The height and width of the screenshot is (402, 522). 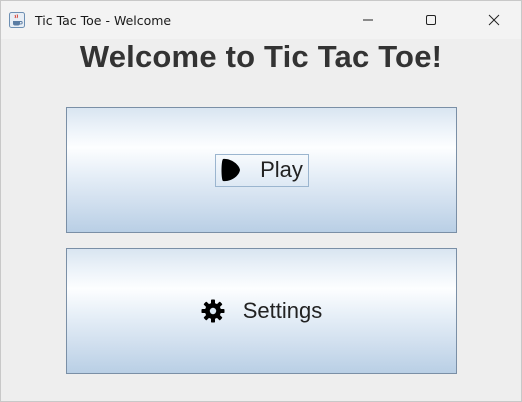 I want to click on focus-indicator, so click(x=262, y=170).